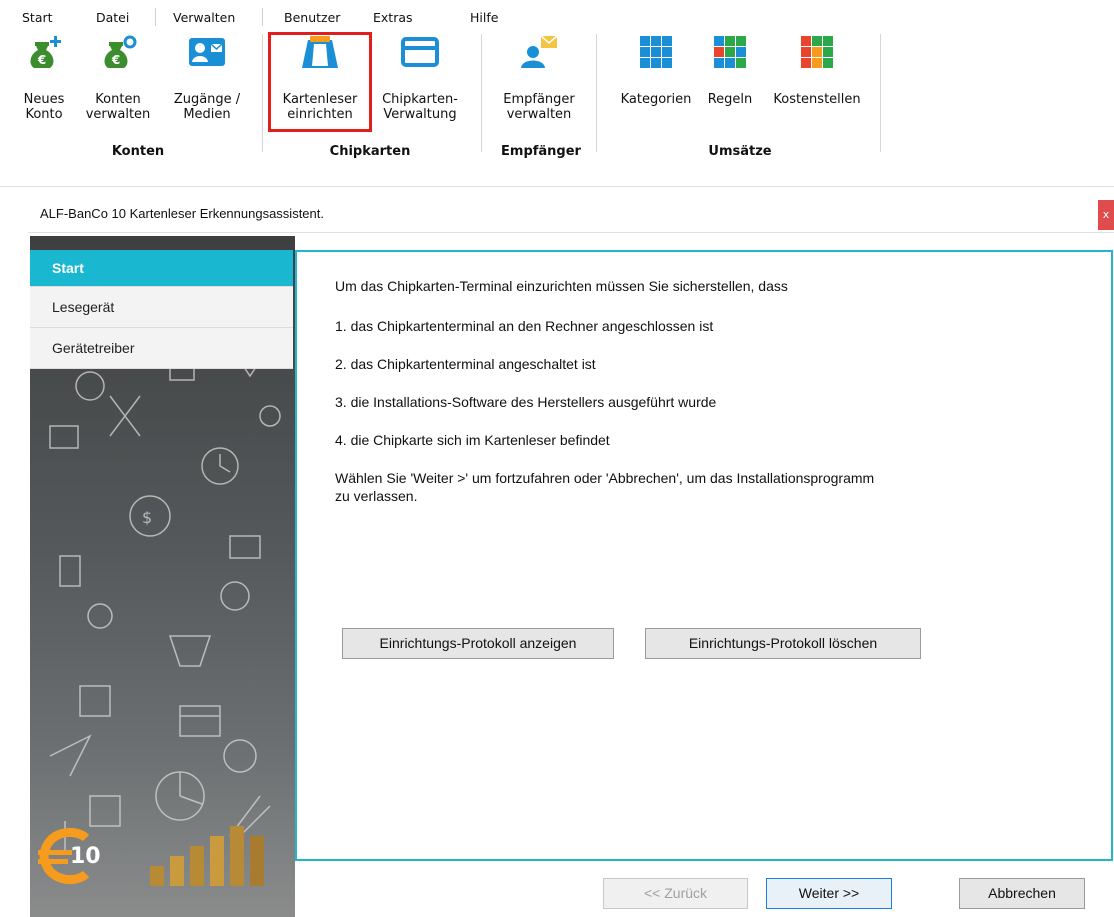  Describe the element at coordinates (730, 99) in the screenshot. I see `rules-label: Regeln` at that location.